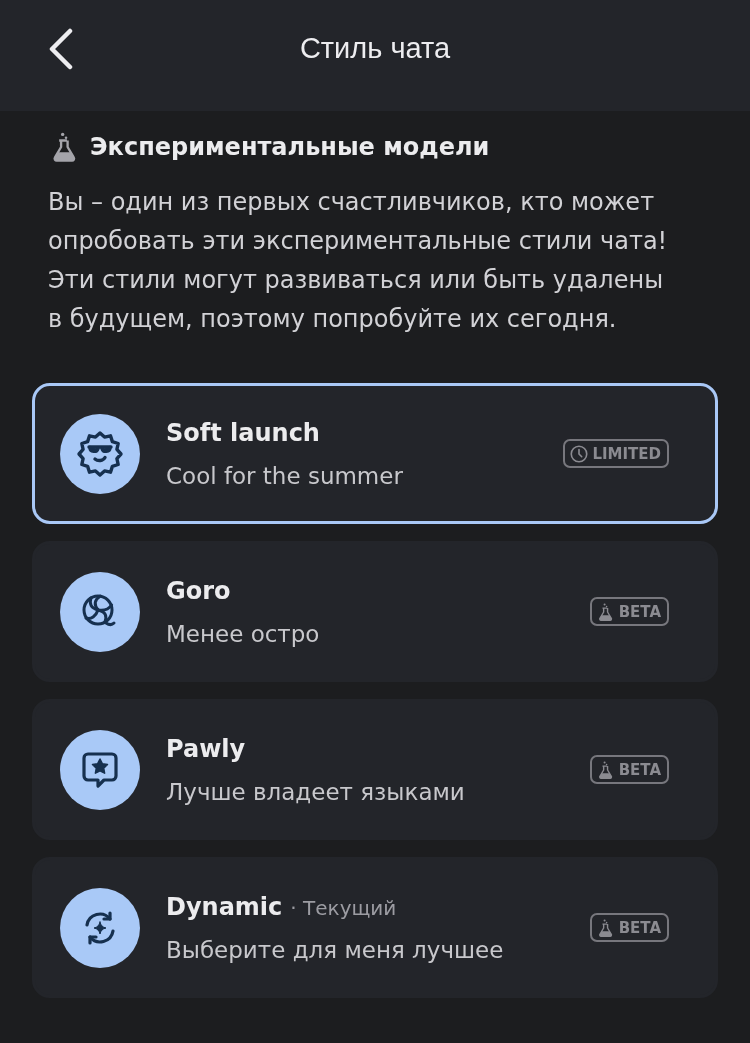 This screenshot has width=750, height=1043. What do you see at coordinates (224, 906) in the screenshot?
I see `style-name: Dynamic` at bounding box center [224, 906].